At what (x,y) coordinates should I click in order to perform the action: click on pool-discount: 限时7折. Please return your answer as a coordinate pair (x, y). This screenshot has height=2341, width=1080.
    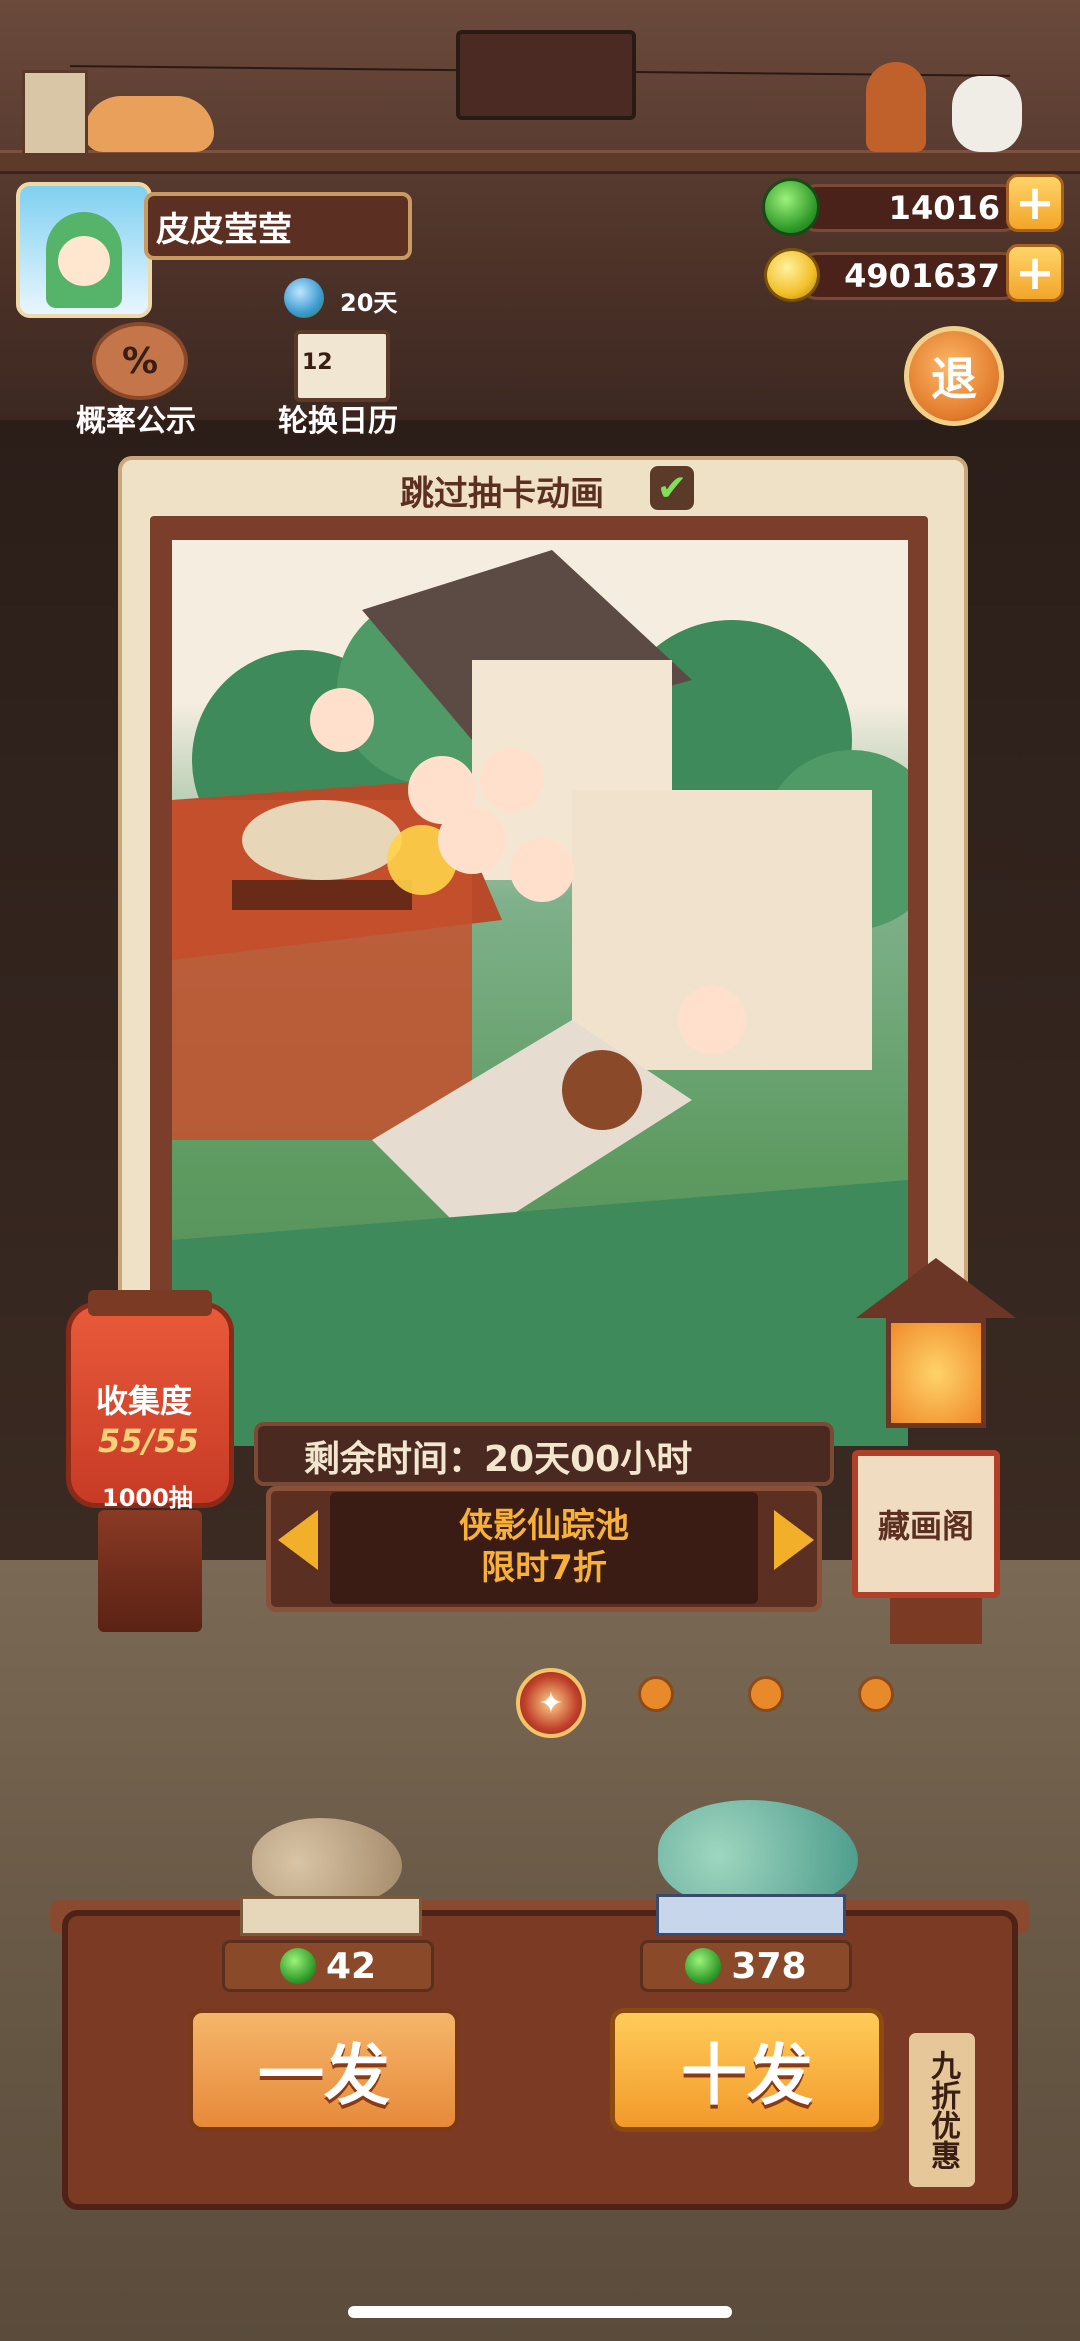
    Looking at the image, I should click on (544, 1568).